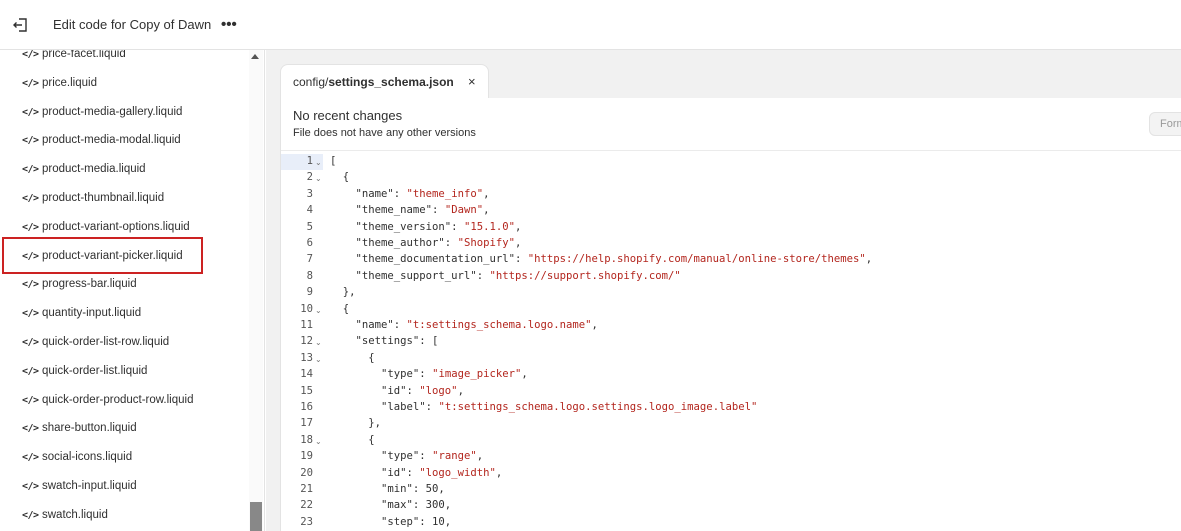 The image size is (1181, 531). Describe the element at coordinates (21, 25) in the screenshot. I see `exit-icon` at that location.